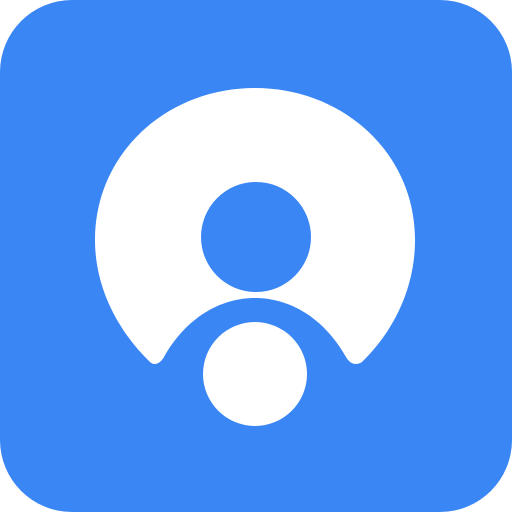 This screenshot has width=512, height=512. Describe the element at coordinates (256, 237) in the screenshot. I see `head-circle` at that location.